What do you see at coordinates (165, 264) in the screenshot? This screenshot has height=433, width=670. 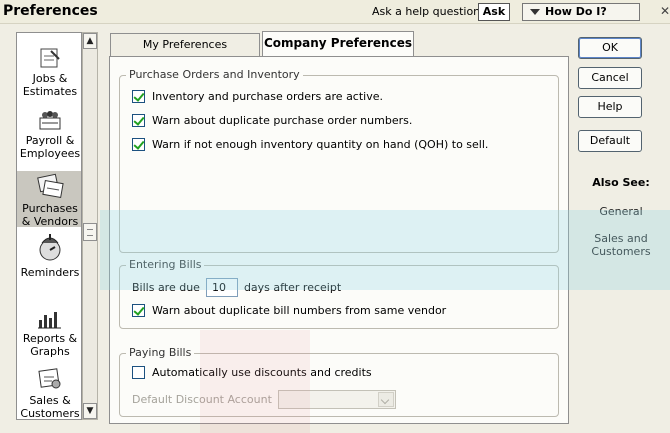 I see `group-legend: Entering Bills` at bounding box center [165, 264].